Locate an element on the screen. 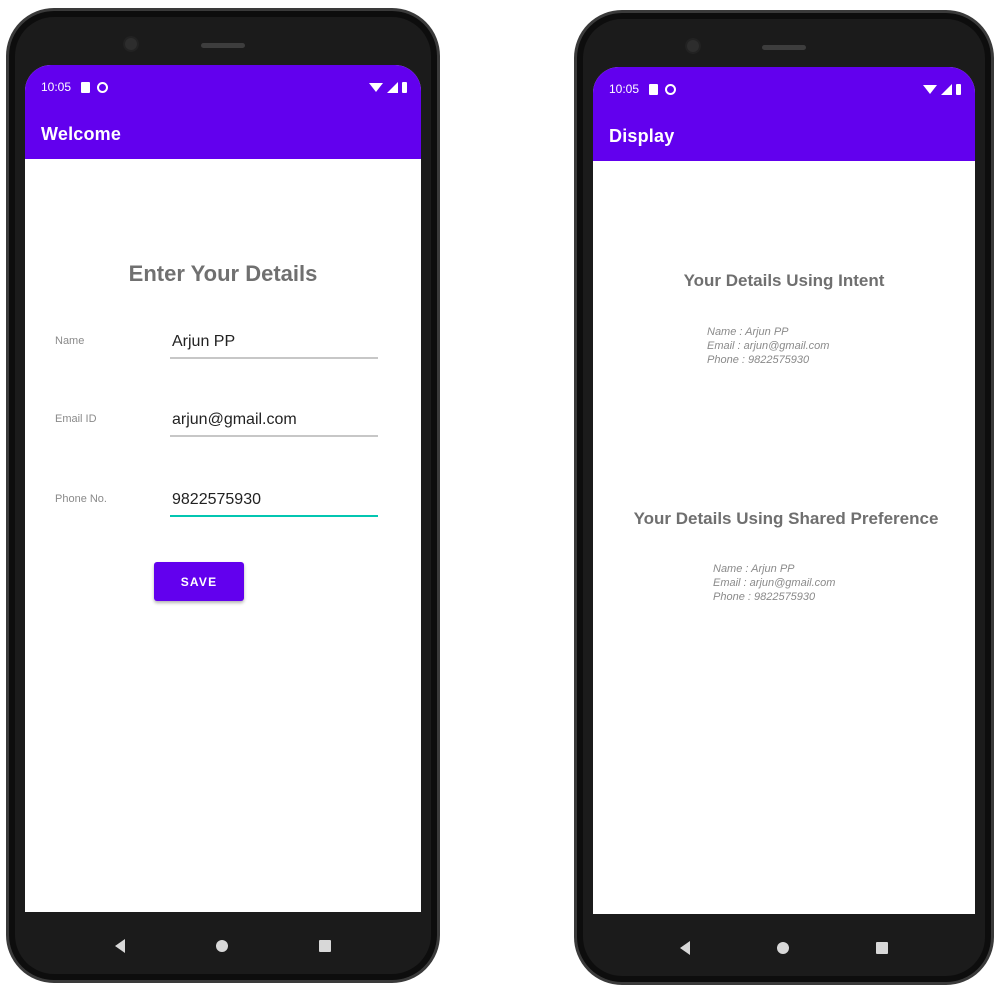  name-row: Name is located at coordinates (223, 341).